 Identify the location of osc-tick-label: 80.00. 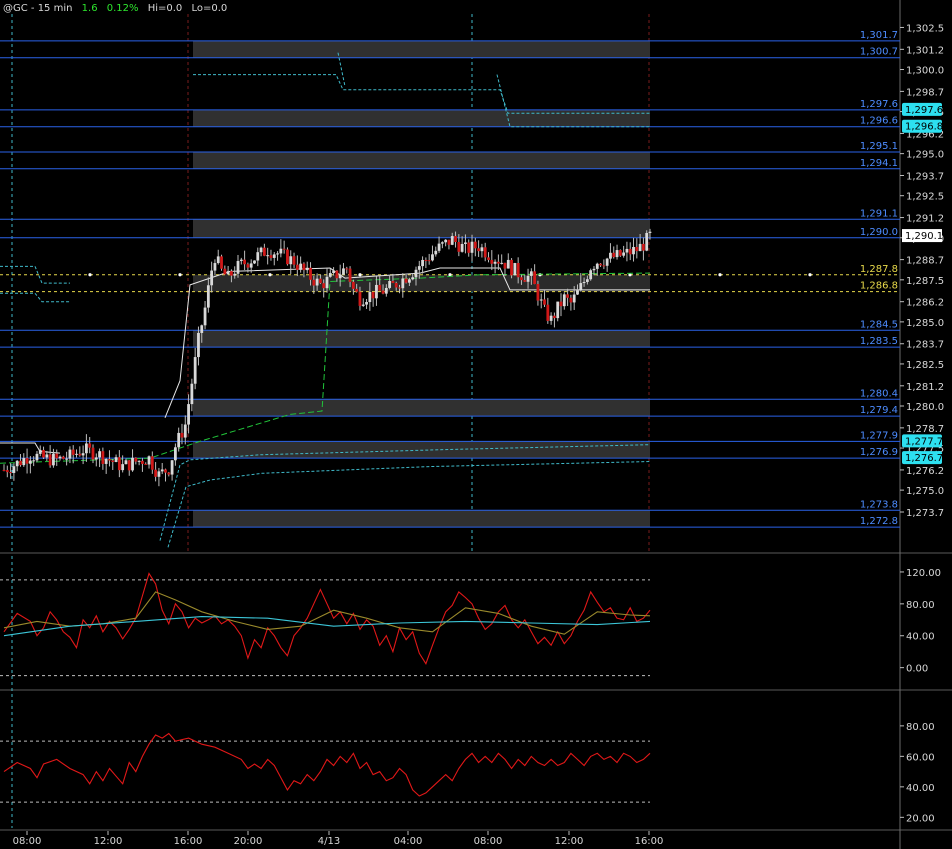
(920, 605).